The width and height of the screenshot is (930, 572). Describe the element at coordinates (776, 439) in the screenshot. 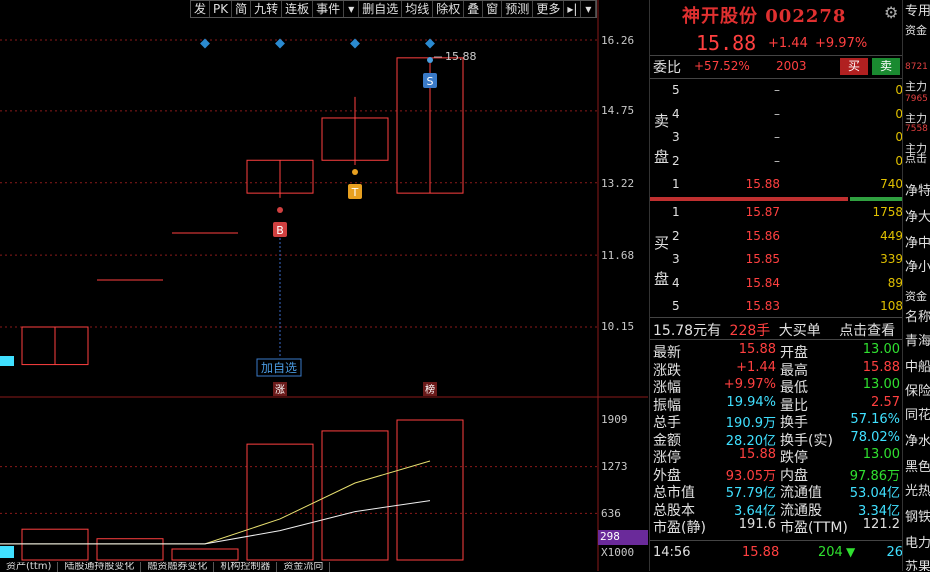

I see `stat-row: 金额 28.20亿 换手(实) 78.02%` at that location.